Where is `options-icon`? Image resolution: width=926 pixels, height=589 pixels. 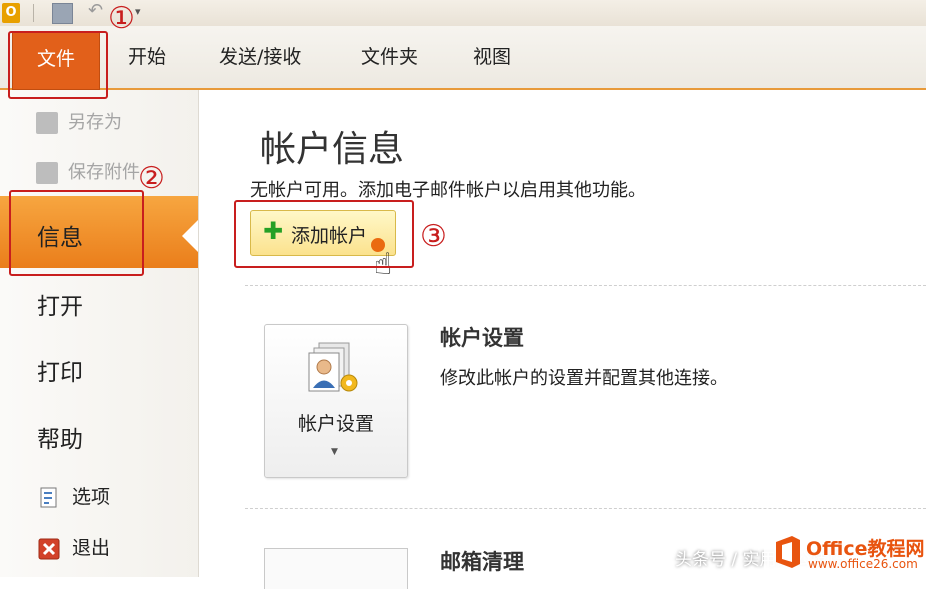 options-icon is located at coordinates (48, 497).